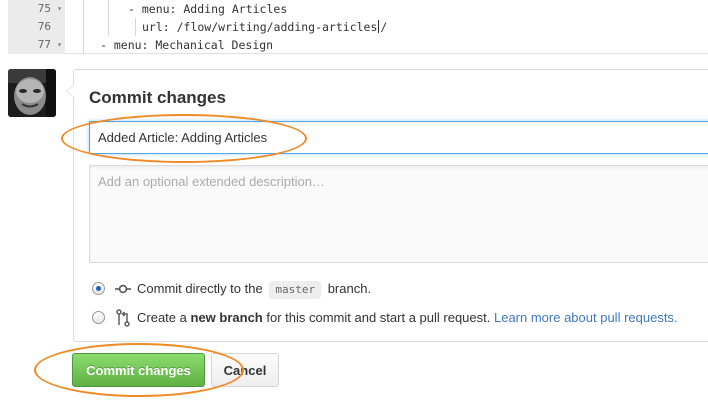  I want to click on code-line: 76 url: /flow/writing/adding-articles /, so click(358, 27).